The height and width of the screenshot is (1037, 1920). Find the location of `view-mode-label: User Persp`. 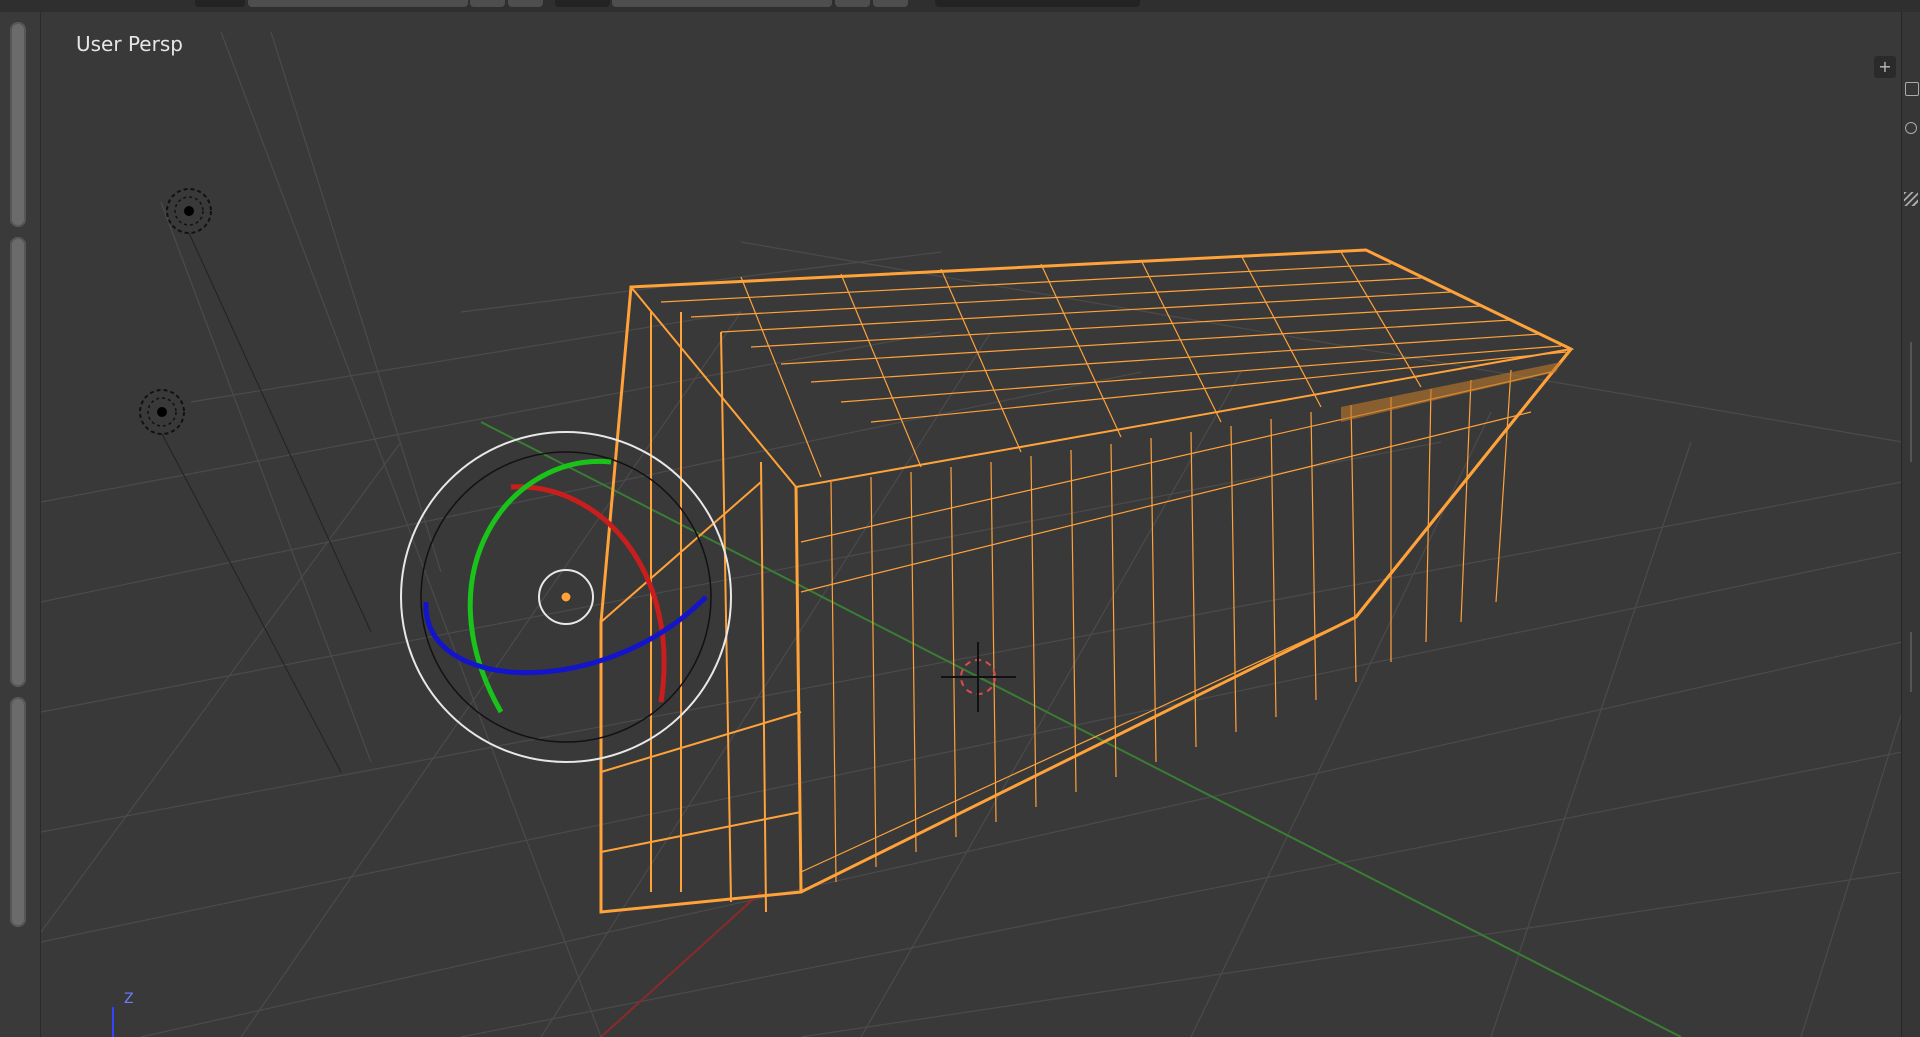

view-mode-label: User Persp is located at coordinates (129, 44).